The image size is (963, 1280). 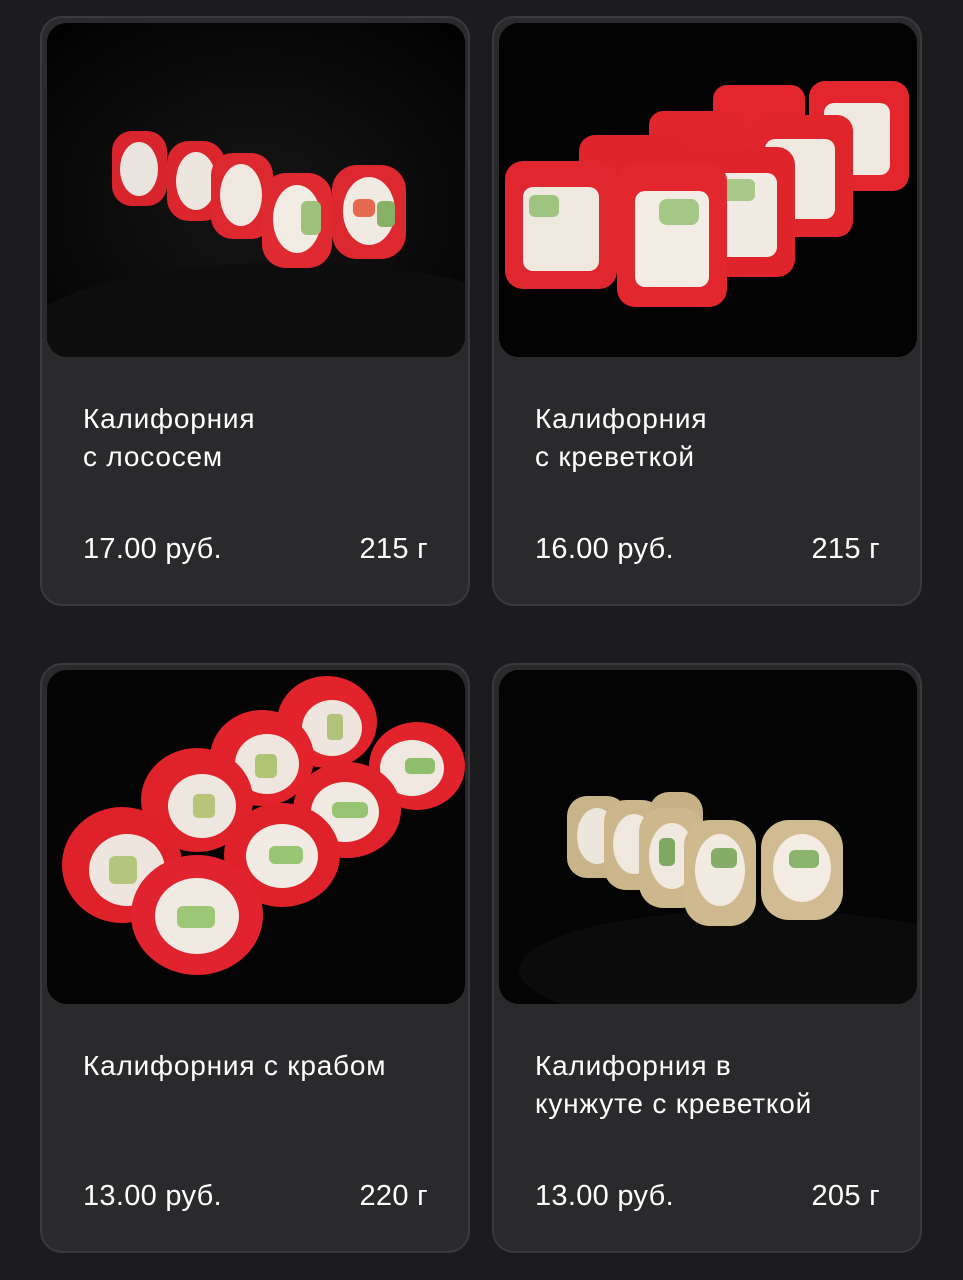 I want to click on california-sesame-shrimp-roll-photo, so click(x=708, y=837).